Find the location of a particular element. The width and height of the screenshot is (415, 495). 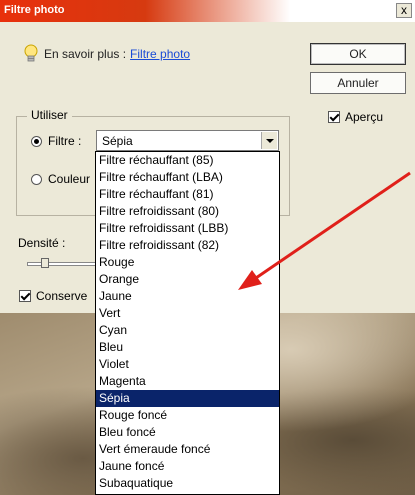

help-row: En savoir plus : Filtre photo is located at coordinates (106, 54).